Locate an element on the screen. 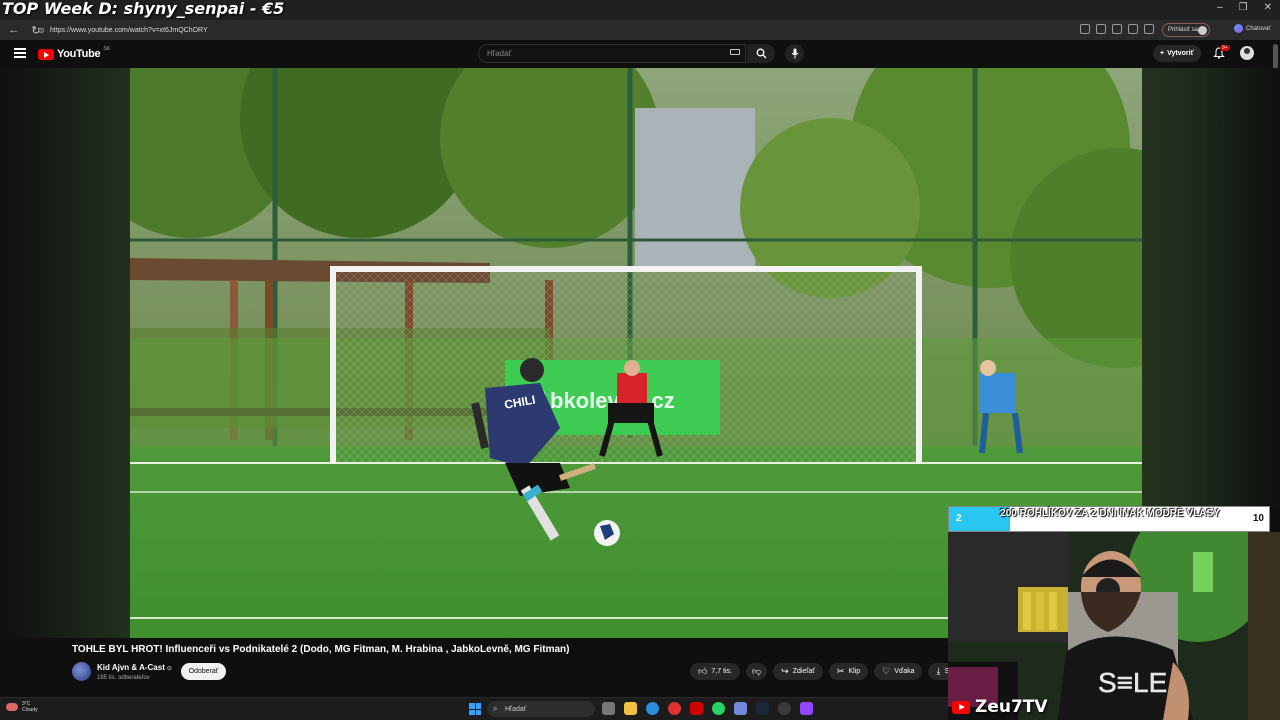 Image resolution: width=1280 pixels, height=720 pixels. voice-search-button is located at coordinates (794, 53).